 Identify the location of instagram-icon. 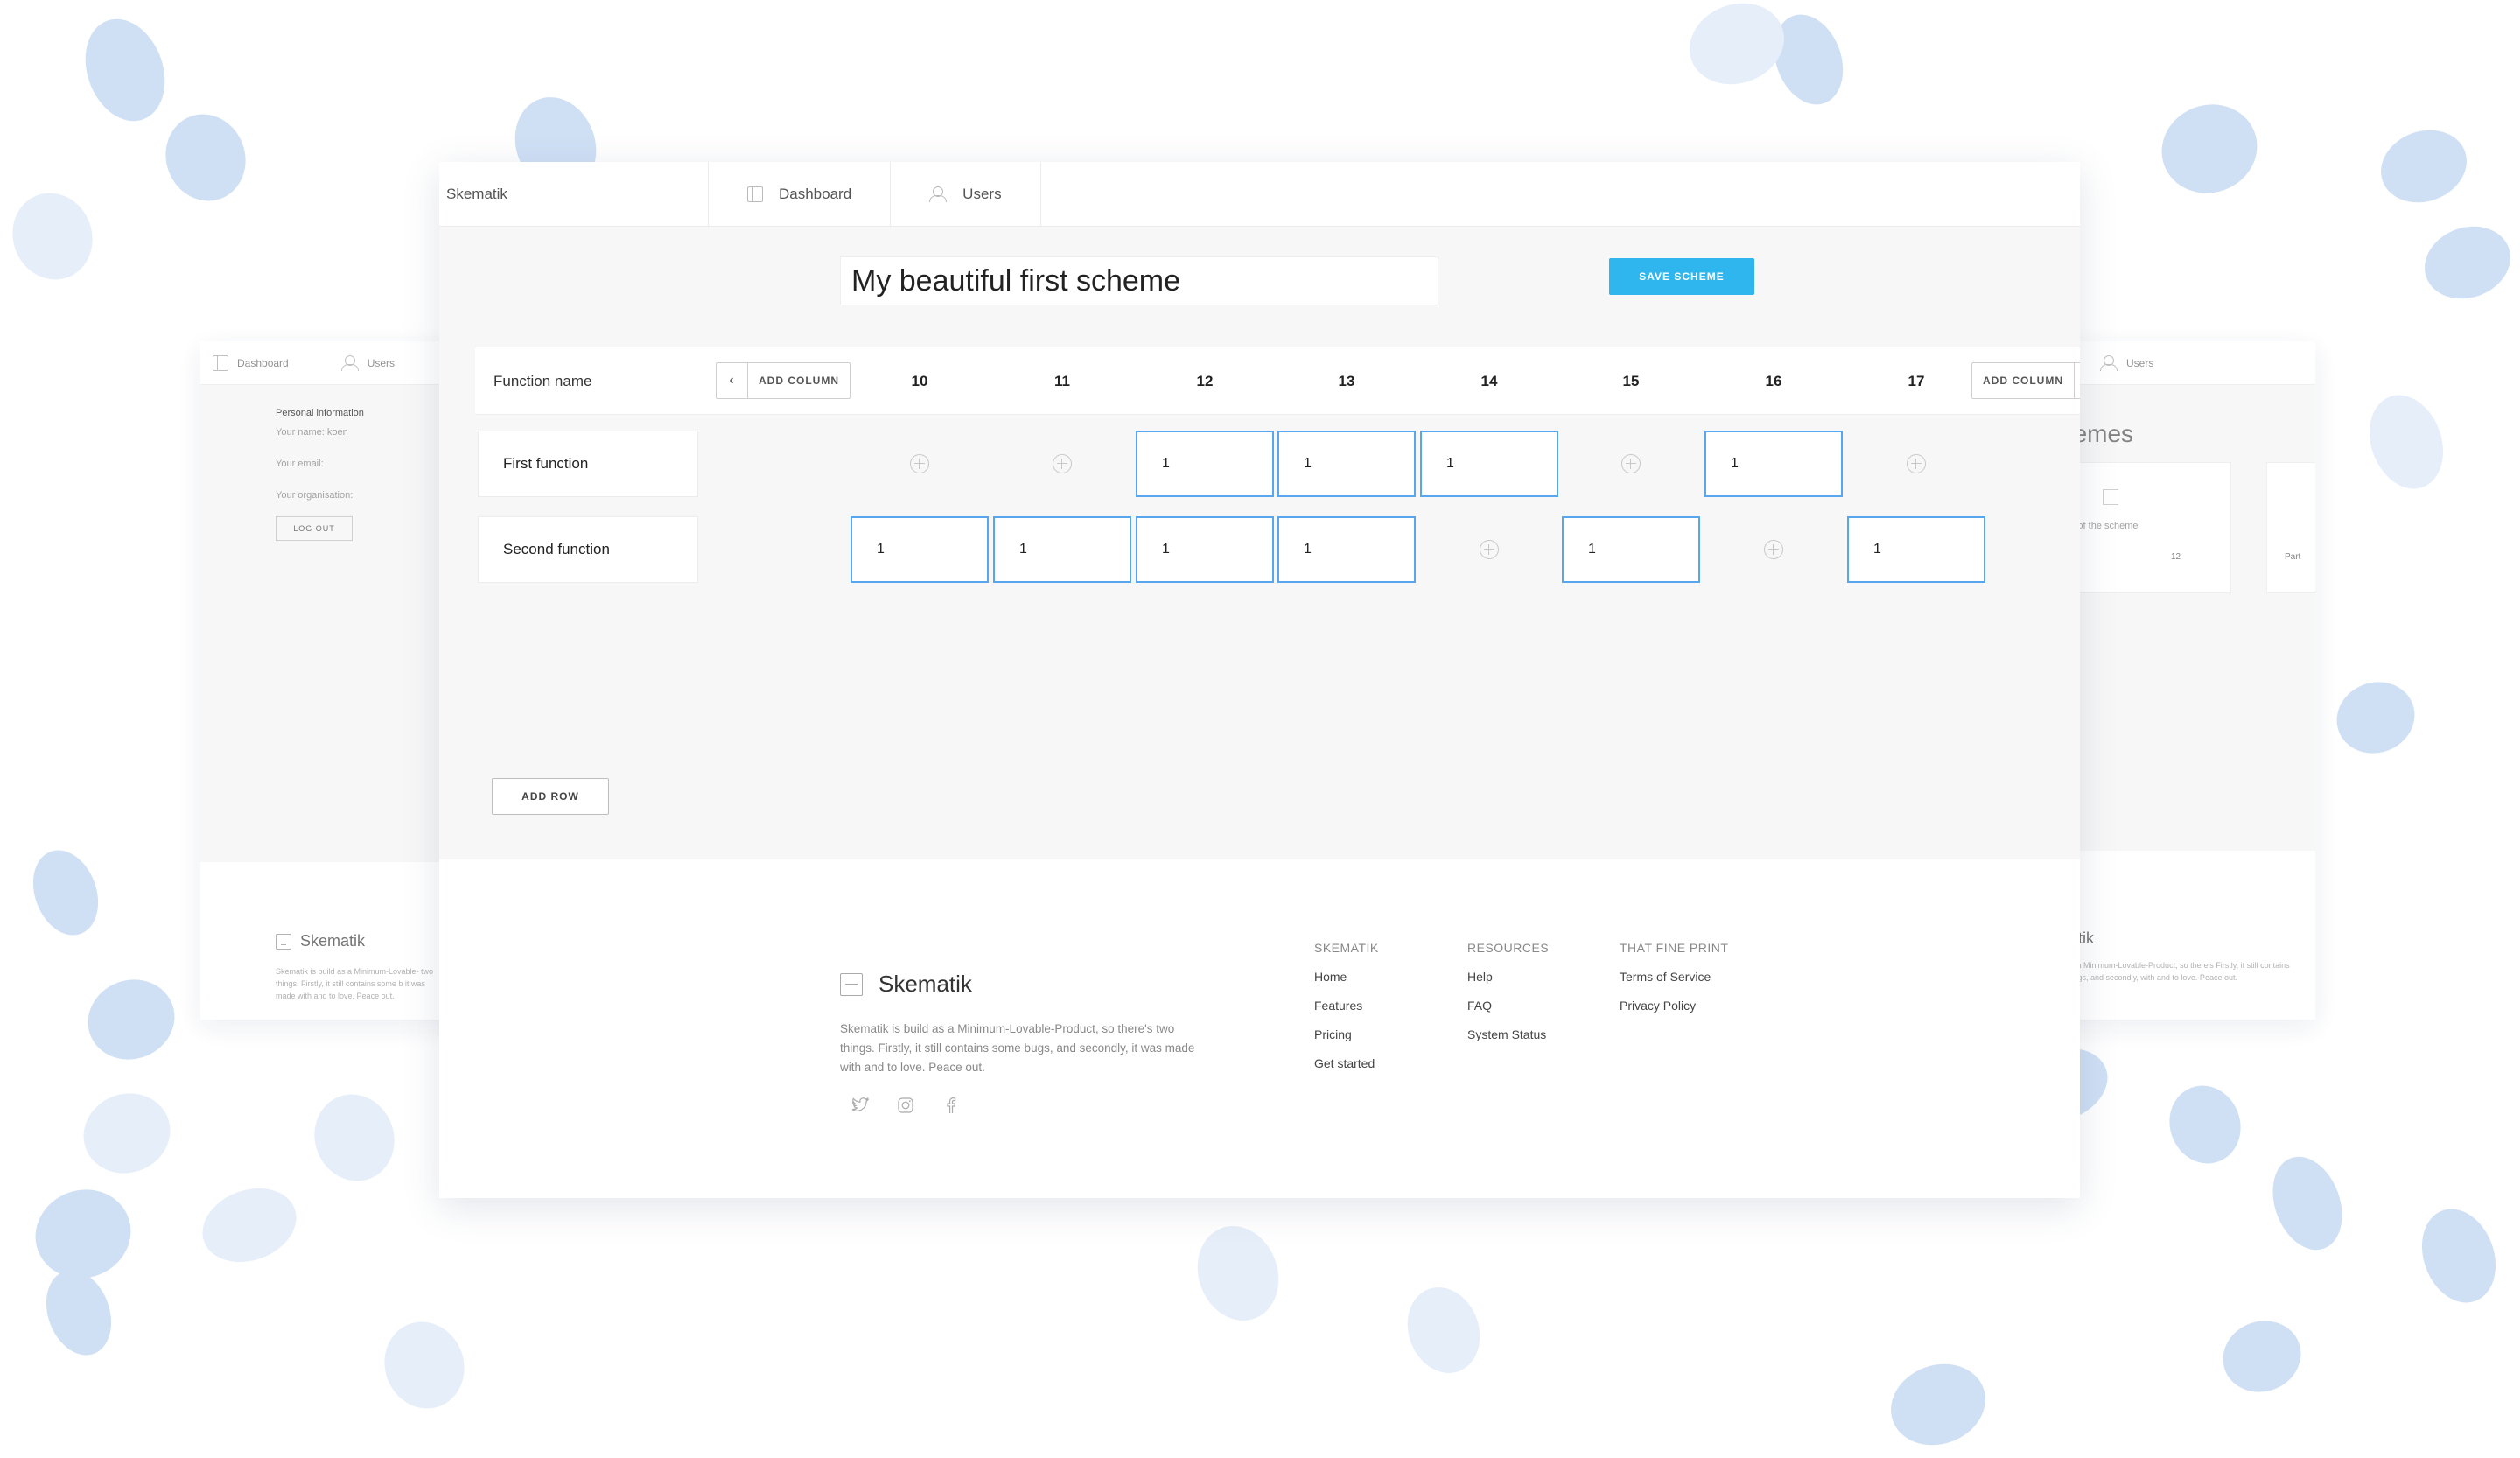
(905, 1105).